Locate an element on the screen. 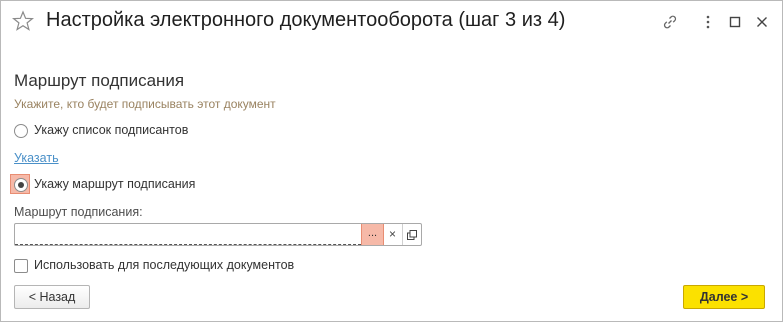 Image resolution: width=783 pixels, height=322 pixels. favorite-star-icon is located at coordinates (23, 21).